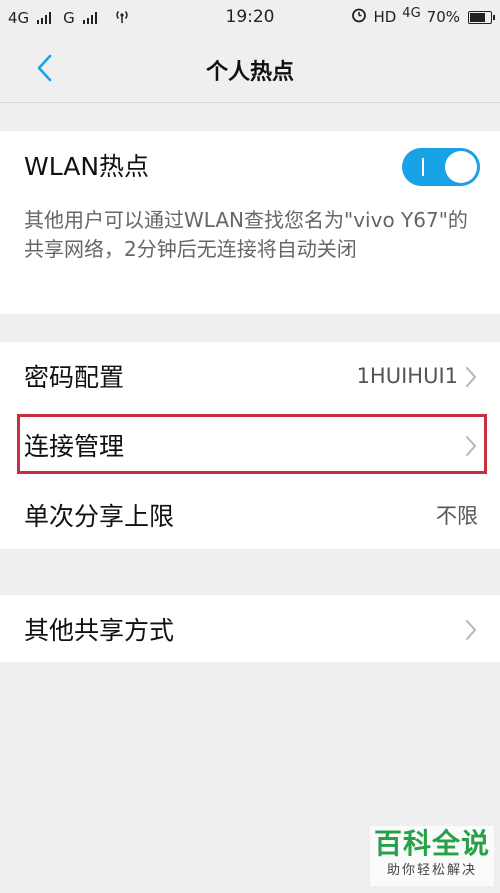 The height and width of the screenshot is (893, 500). Describe the element at coordinates (443, 17) in the screenshot. I see `battery-percent: 70%` at that location.